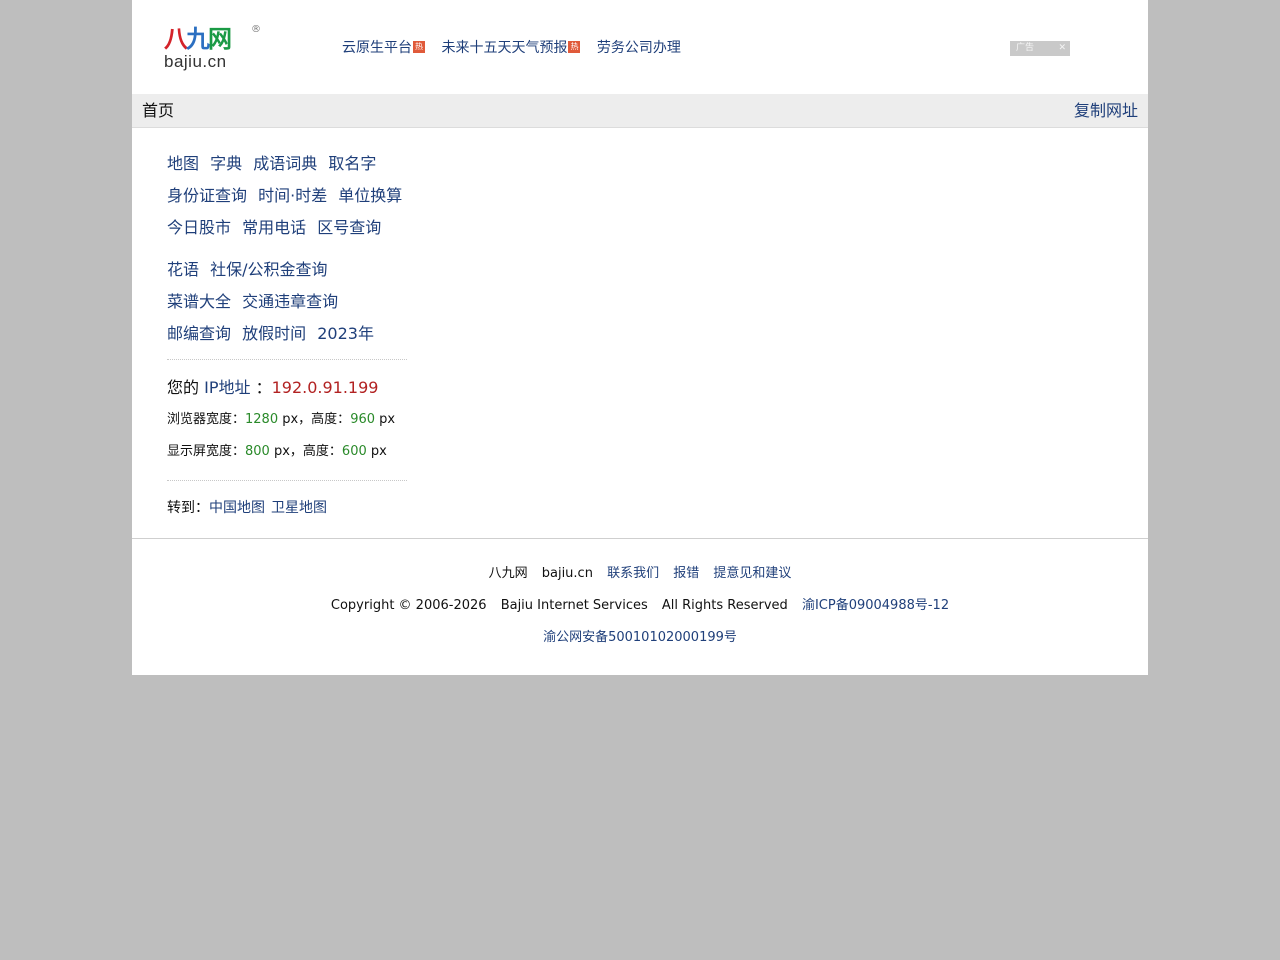  I want to click on link-naming: 取名字, so click(352, 163).